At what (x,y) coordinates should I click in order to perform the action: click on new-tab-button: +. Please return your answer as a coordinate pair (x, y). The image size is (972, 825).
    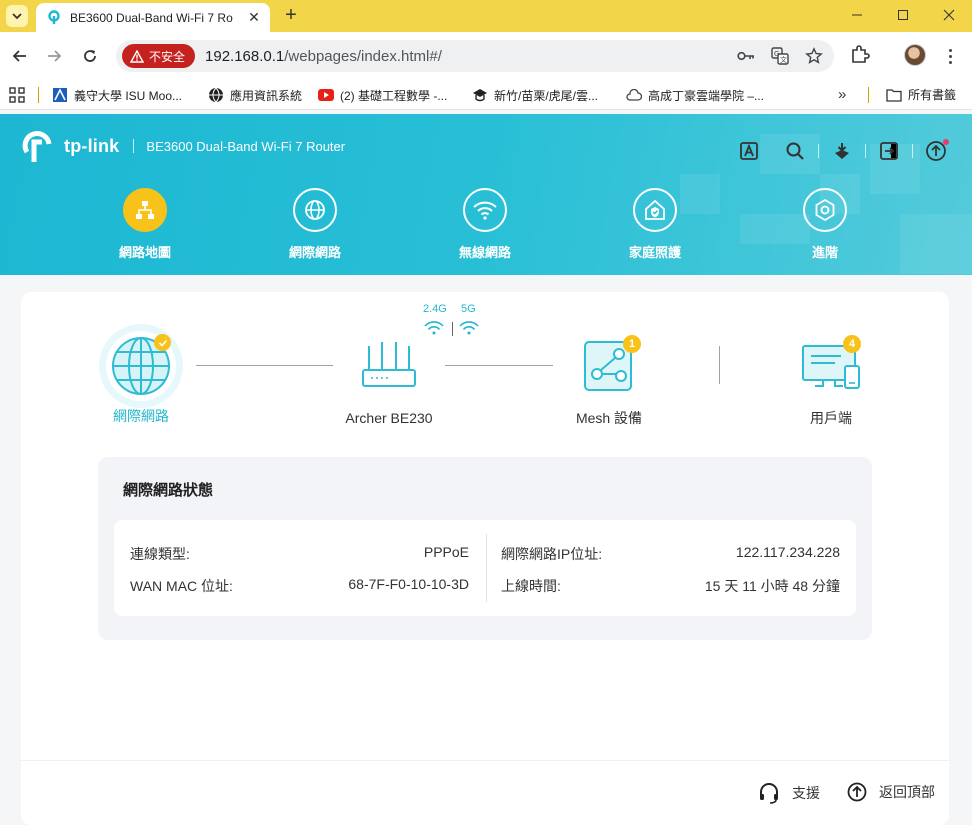
    Looking at the image, I should click on (291, 15).